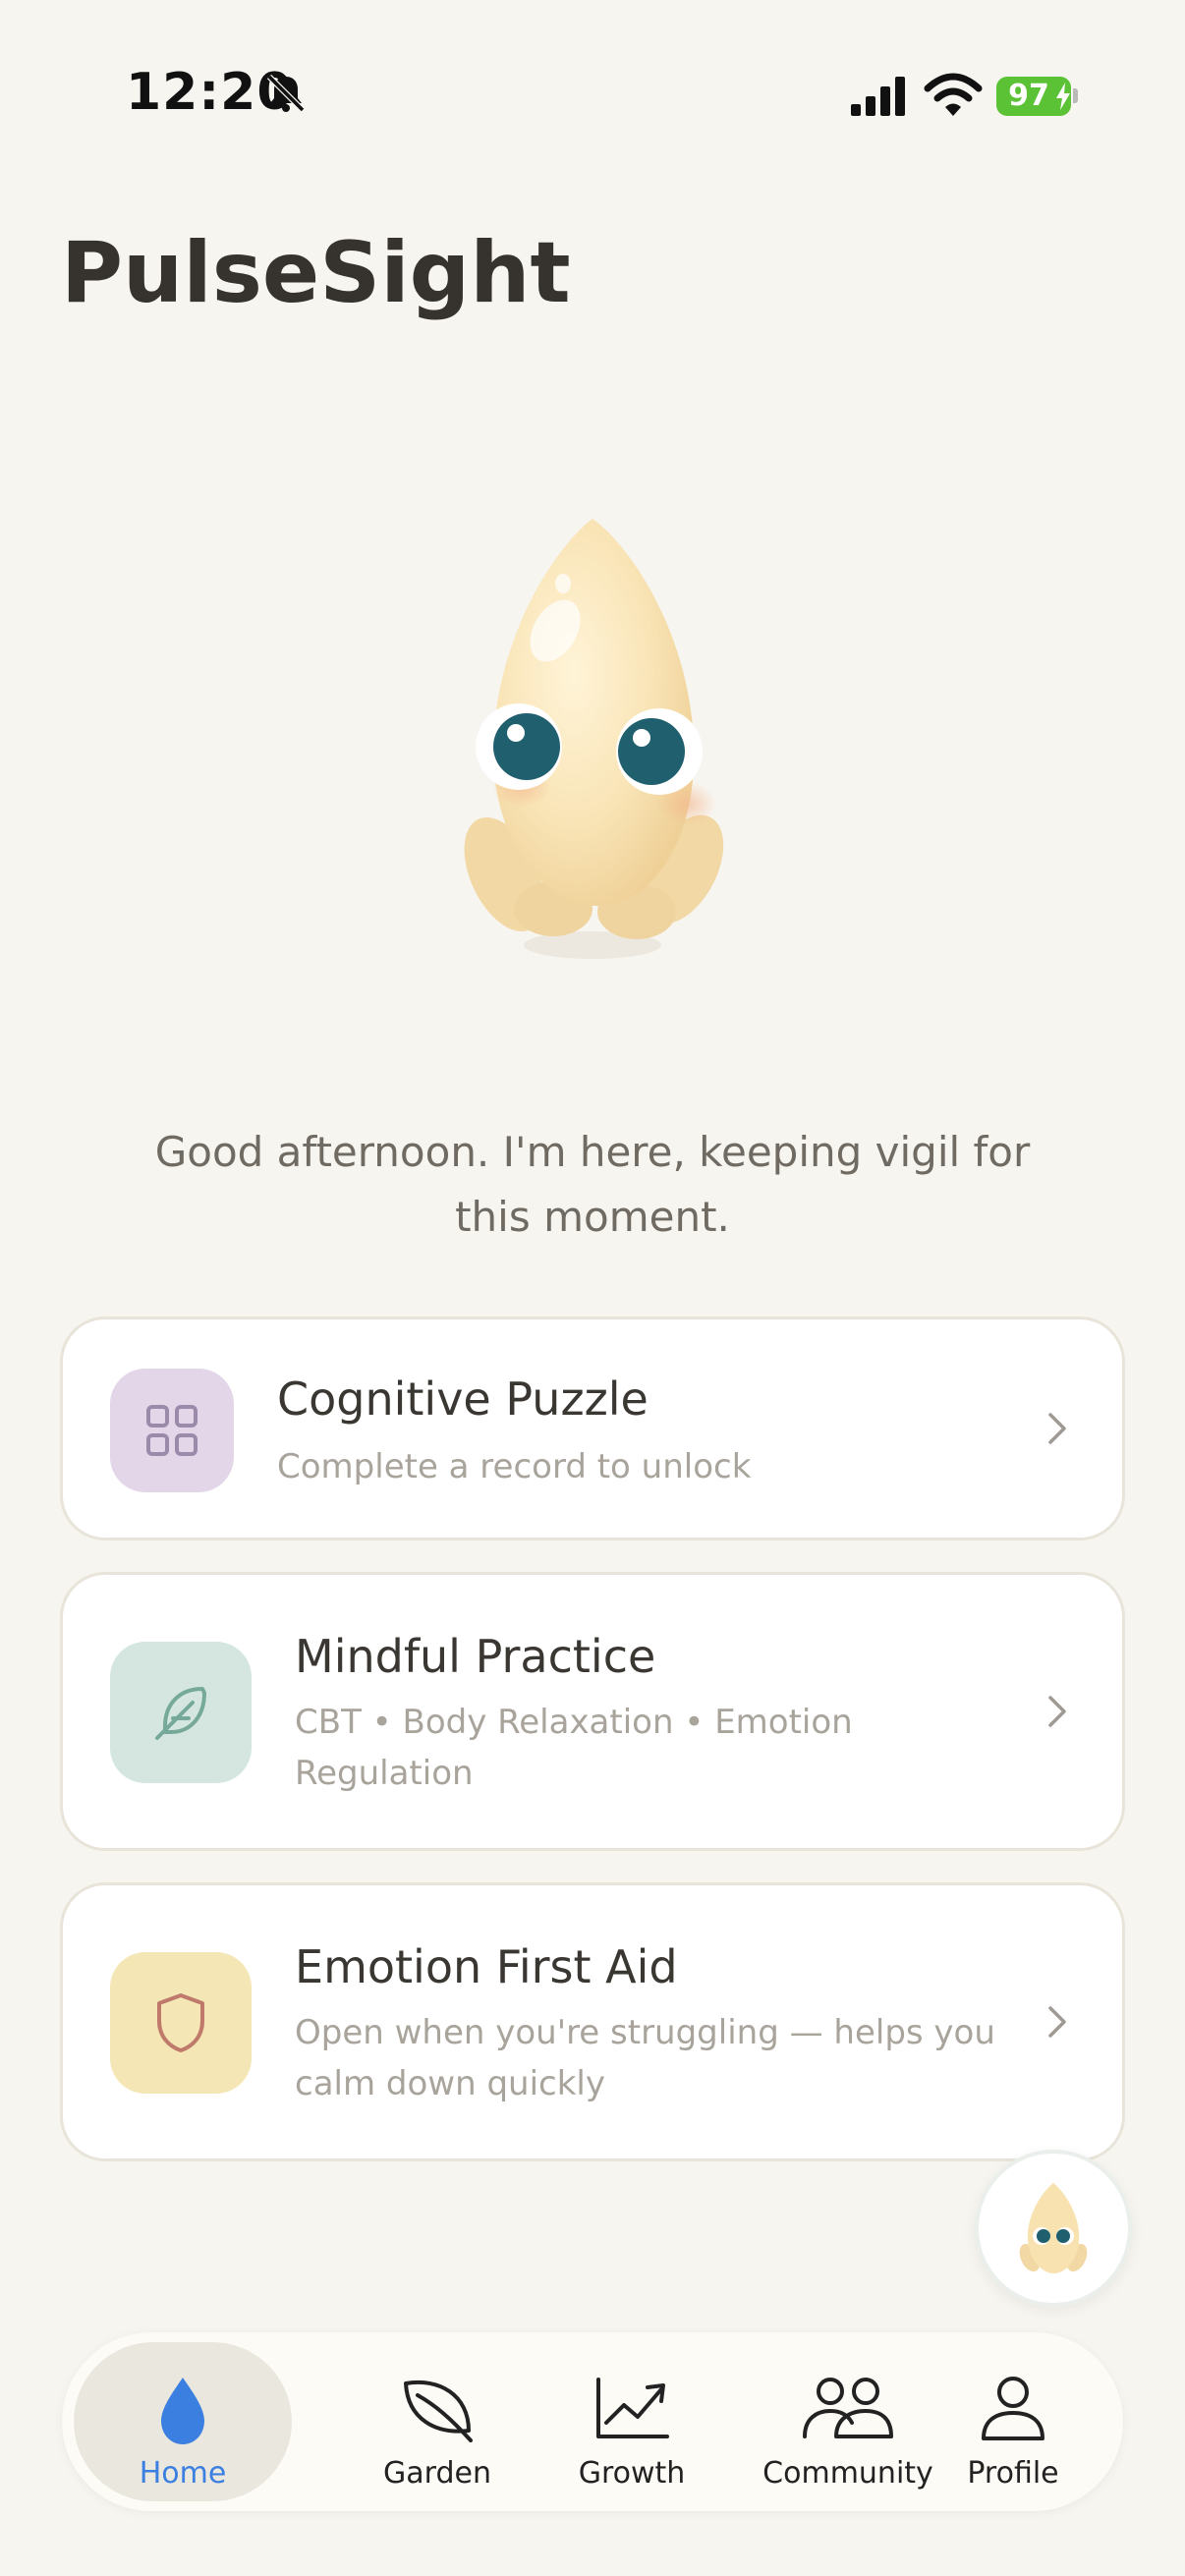 Image resolution: width=1185 pixels, height=2576 pixels. I want to click on tab-label: Growth, so click(632, 2473).